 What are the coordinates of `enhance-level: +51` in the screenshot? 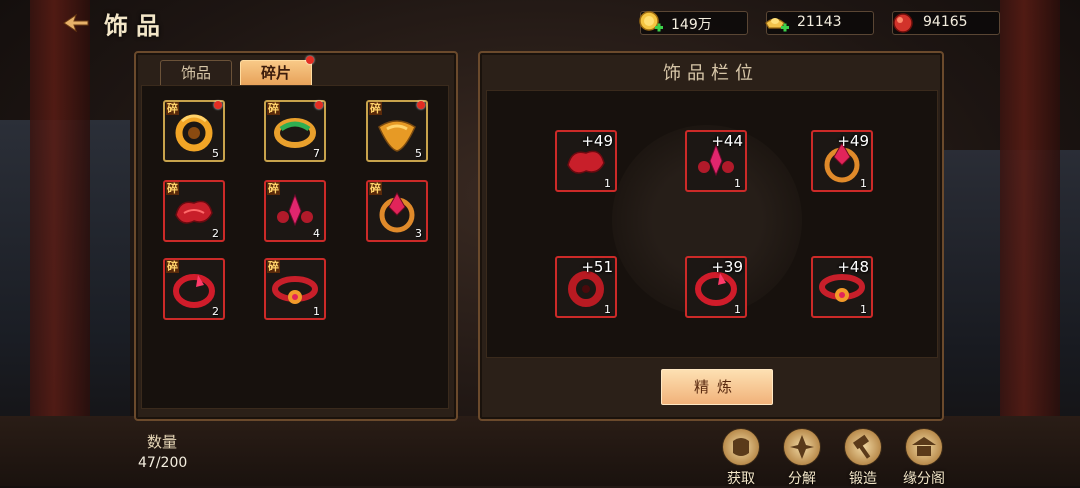 It's located at (597, 267).